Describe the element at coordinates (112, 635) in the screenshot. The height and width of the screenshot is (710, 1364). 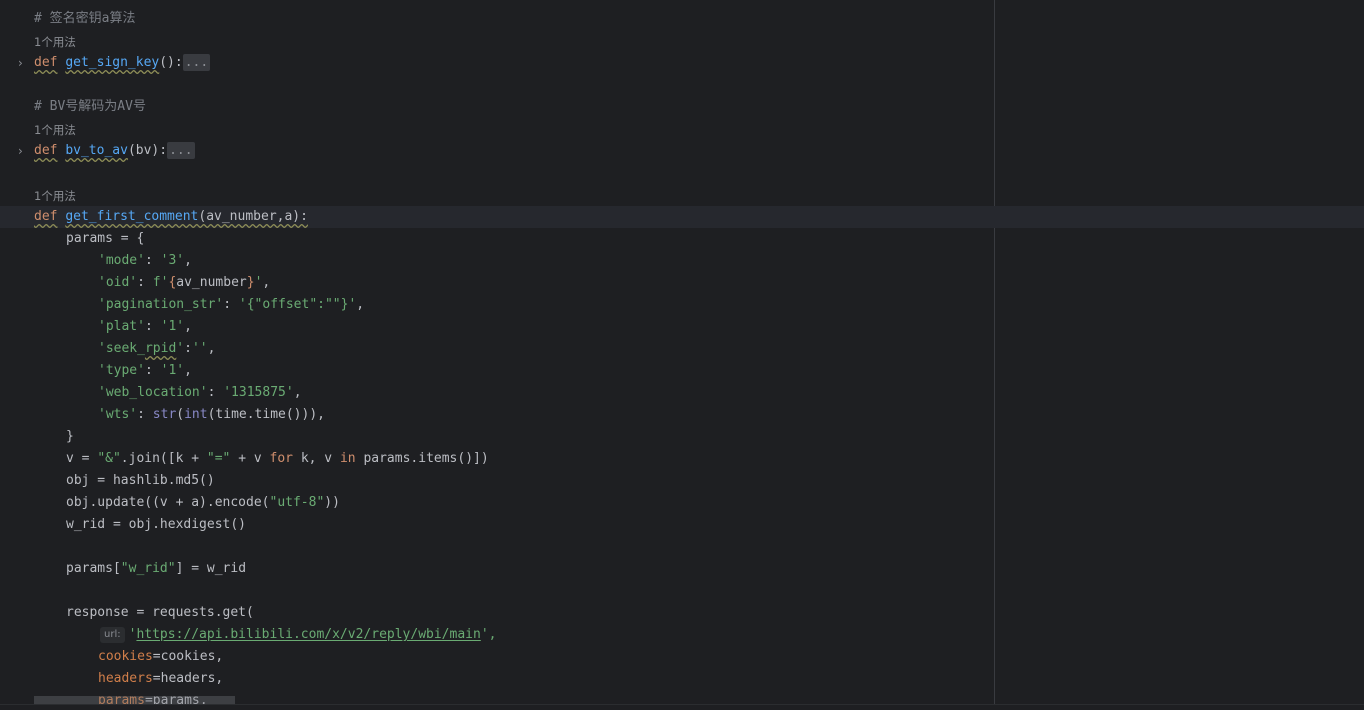
I see `parameter-name-hint: url:` at that location.